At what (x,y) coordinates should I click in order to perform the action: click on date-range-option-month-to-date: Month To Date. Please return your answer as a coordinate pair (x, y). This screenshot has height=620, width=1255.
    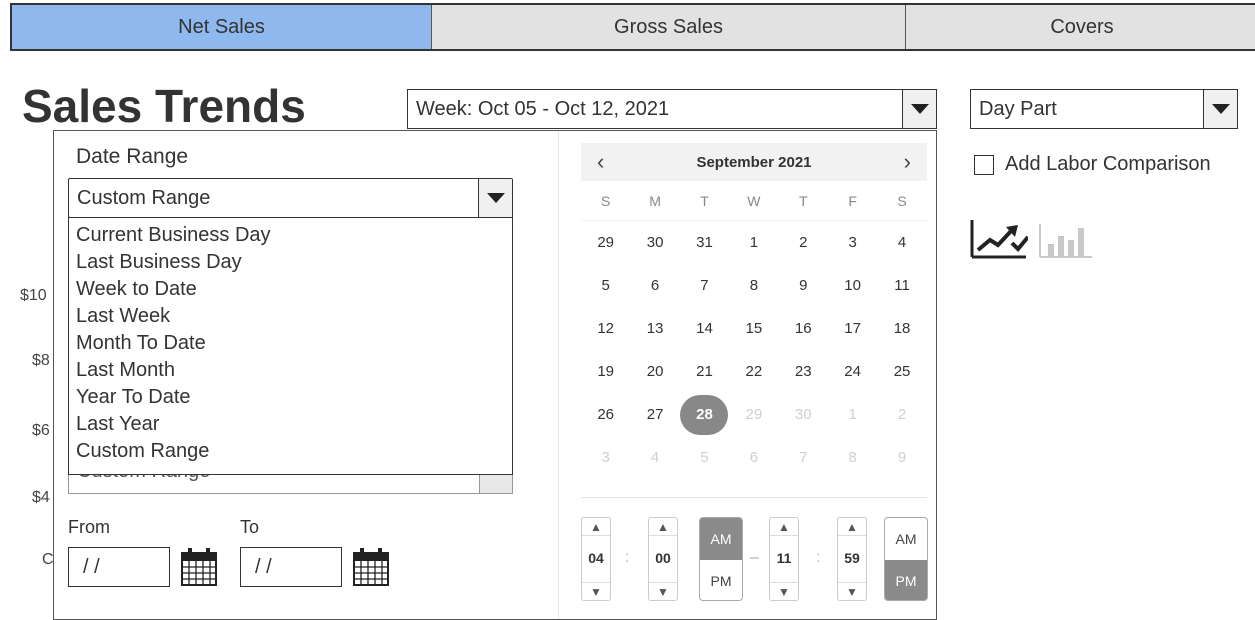
    Looking at the image, I should click on (294, 343).